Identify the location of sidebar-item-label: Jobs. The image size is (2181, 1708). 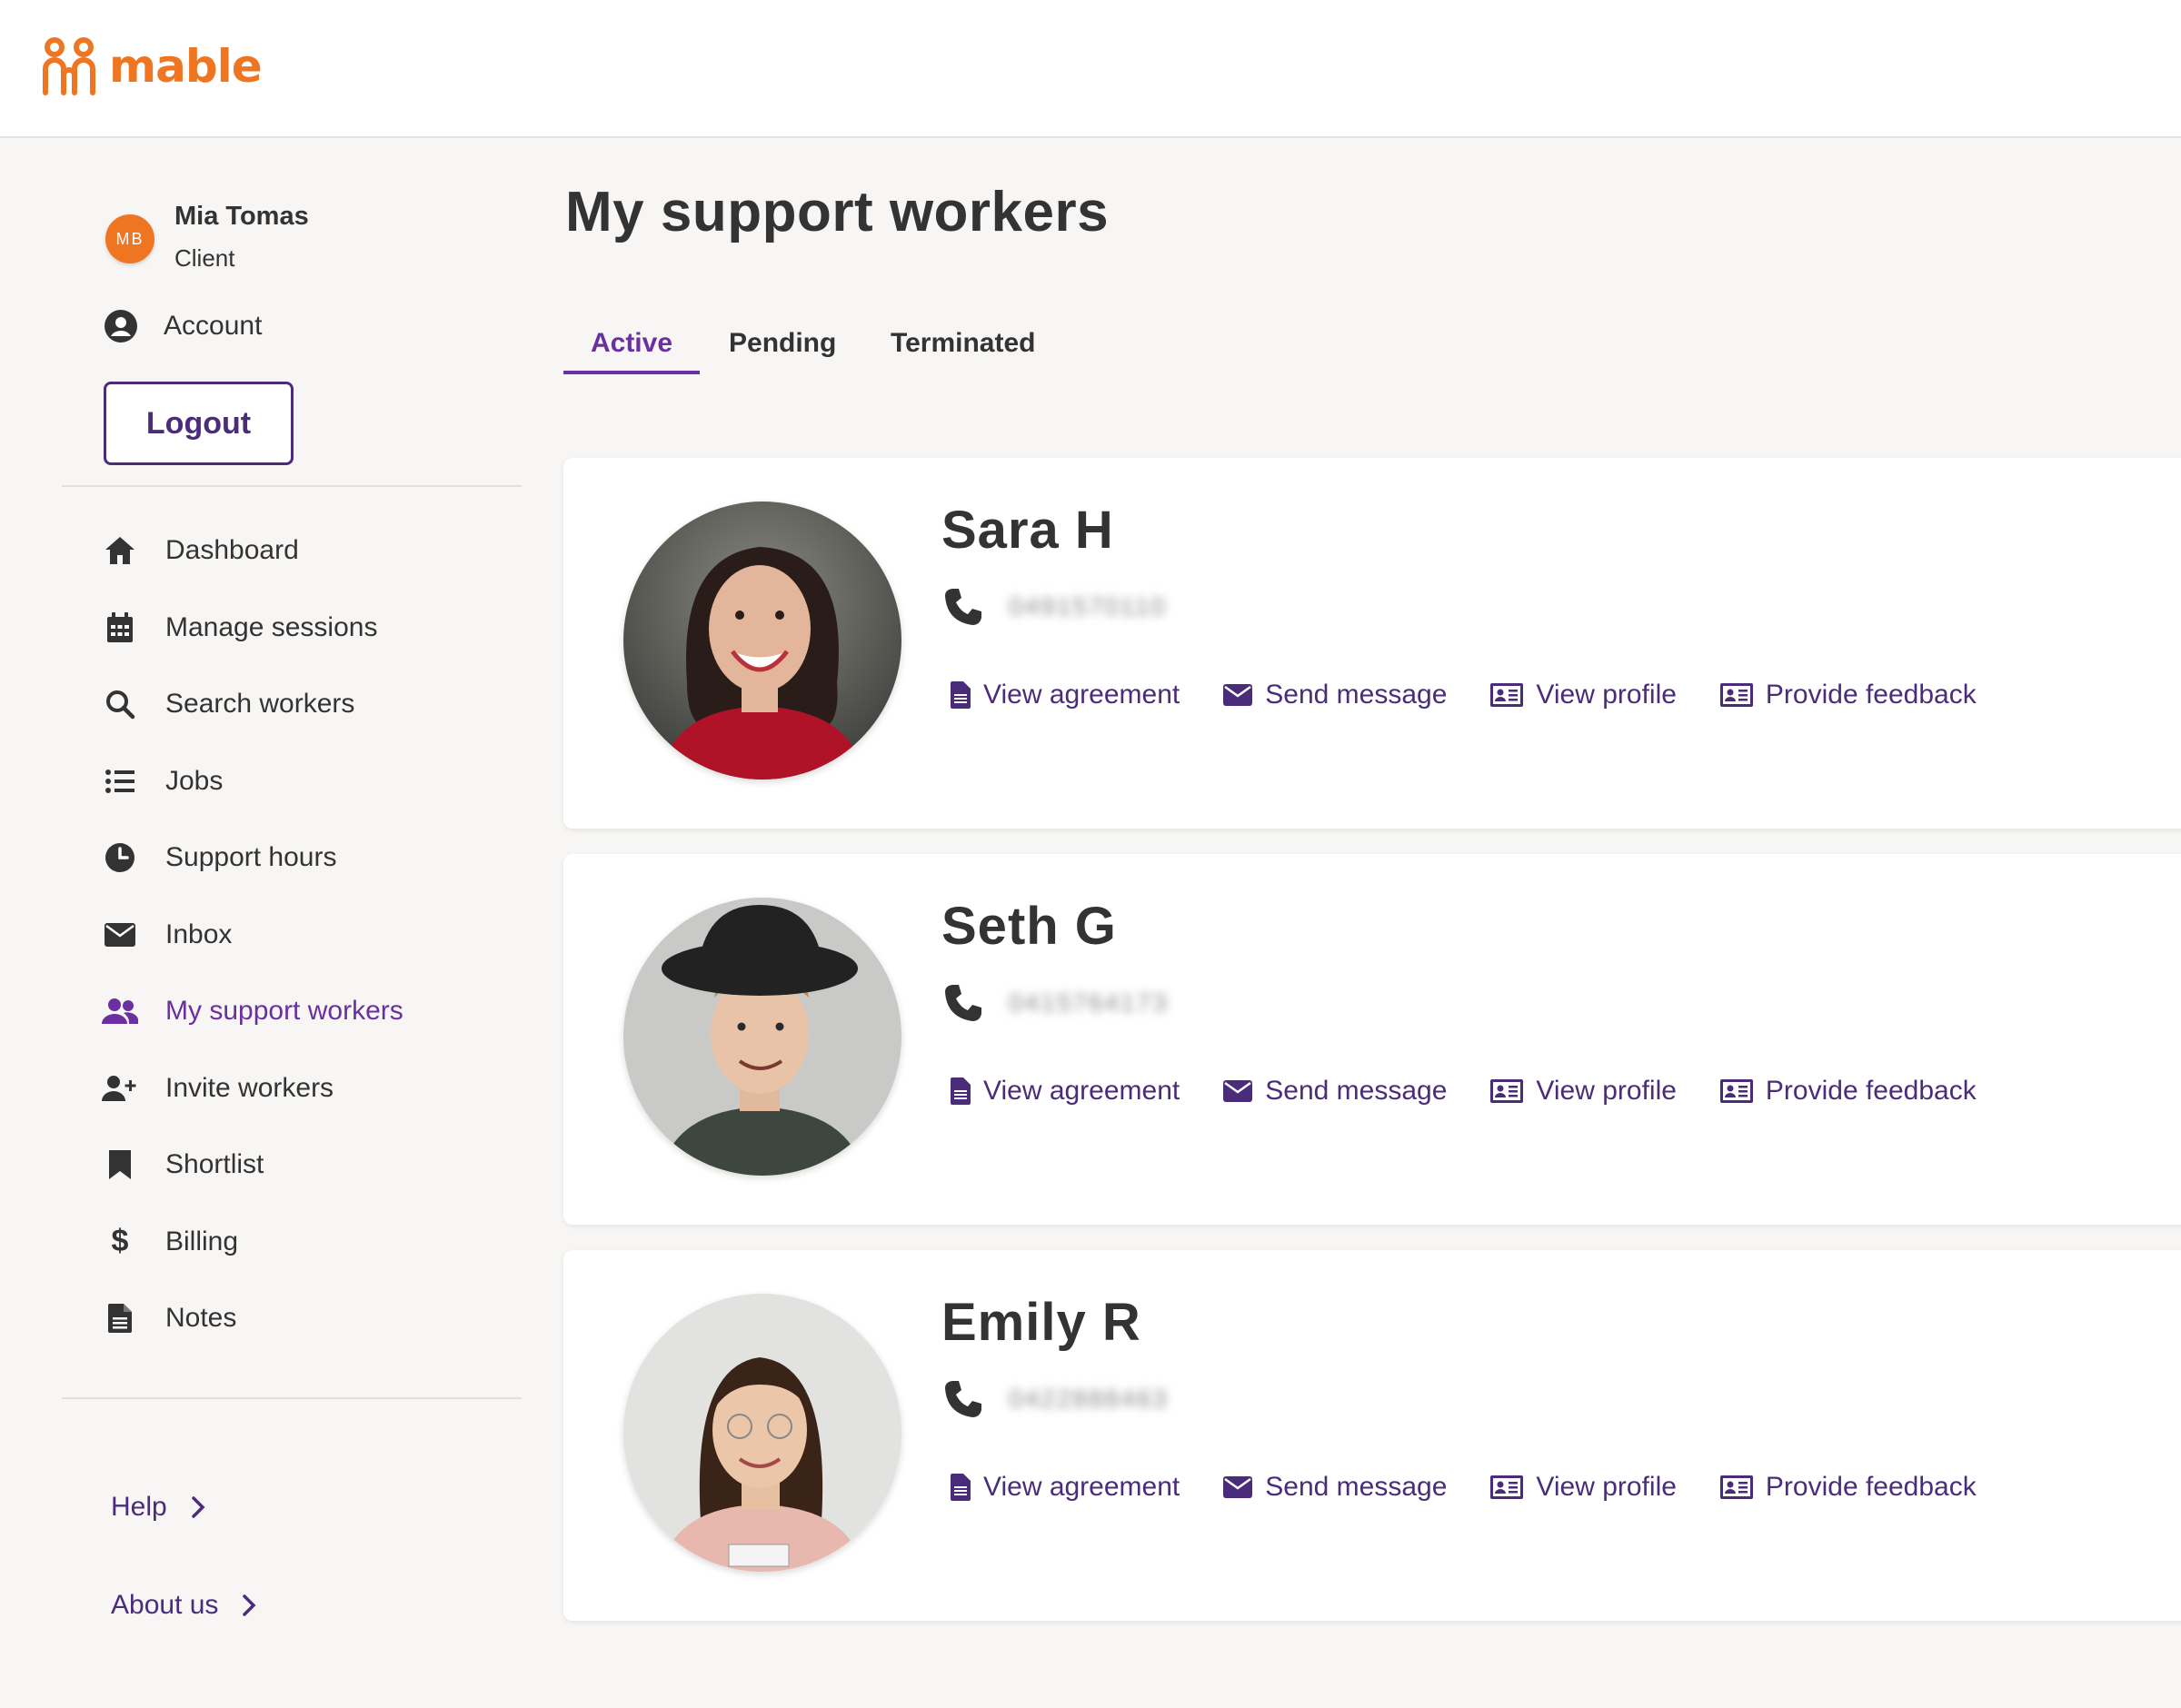
(194, 780).